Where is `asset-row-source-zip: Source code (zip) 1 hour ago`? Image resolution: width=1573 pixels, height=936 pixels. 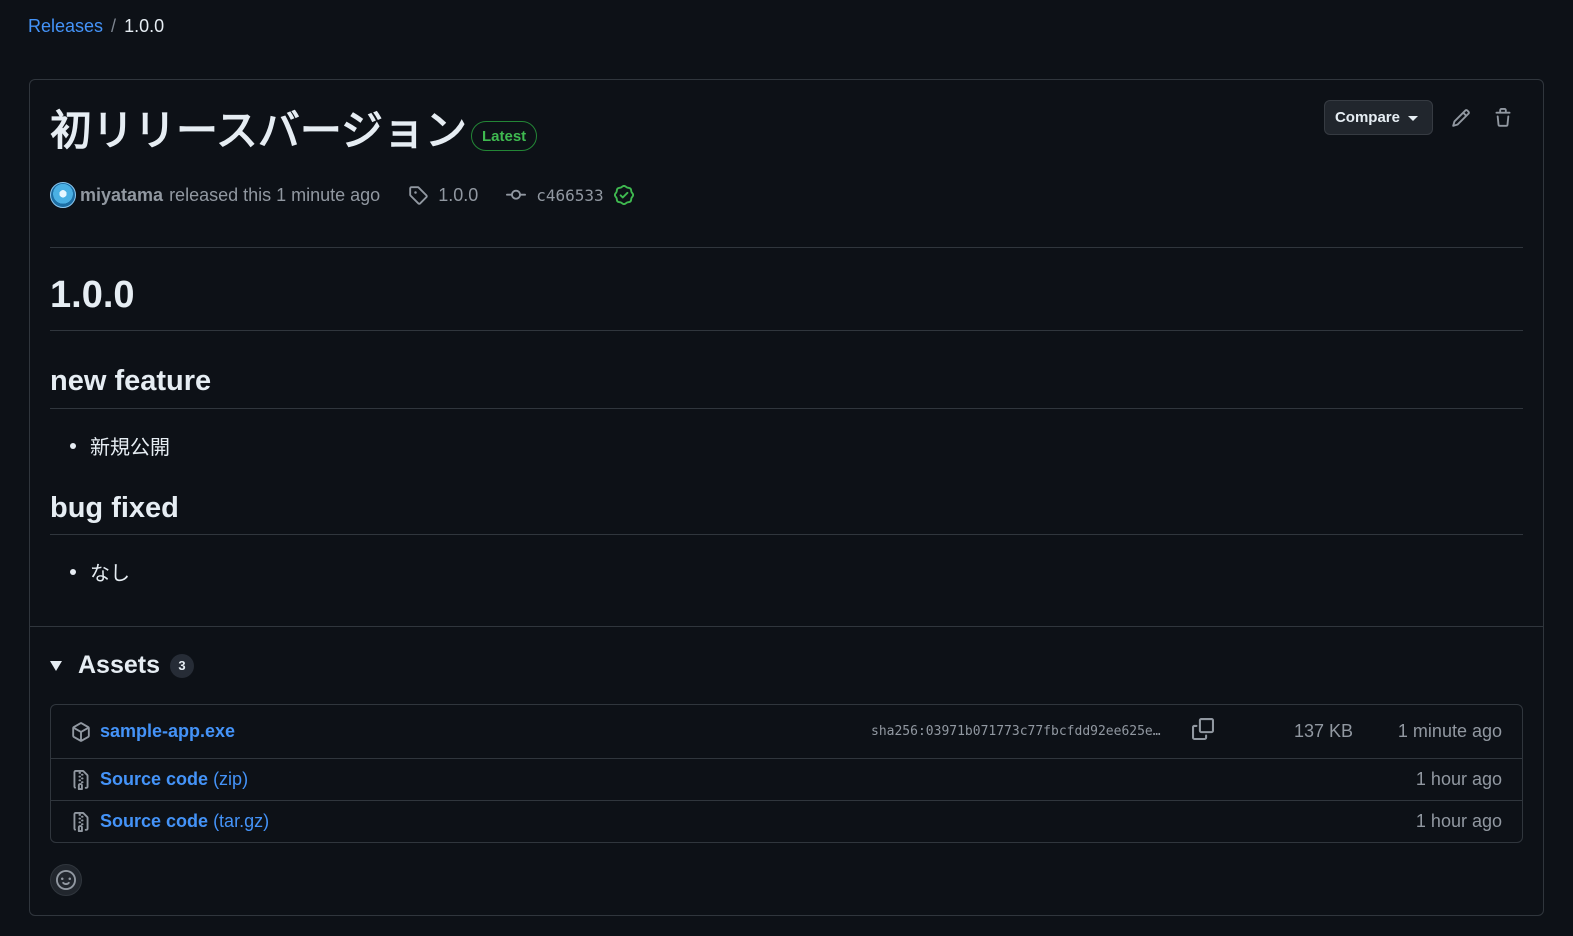 asset-row-source-zip: Source code (zip) 1 hour ago is located at coordinates (786, 779).